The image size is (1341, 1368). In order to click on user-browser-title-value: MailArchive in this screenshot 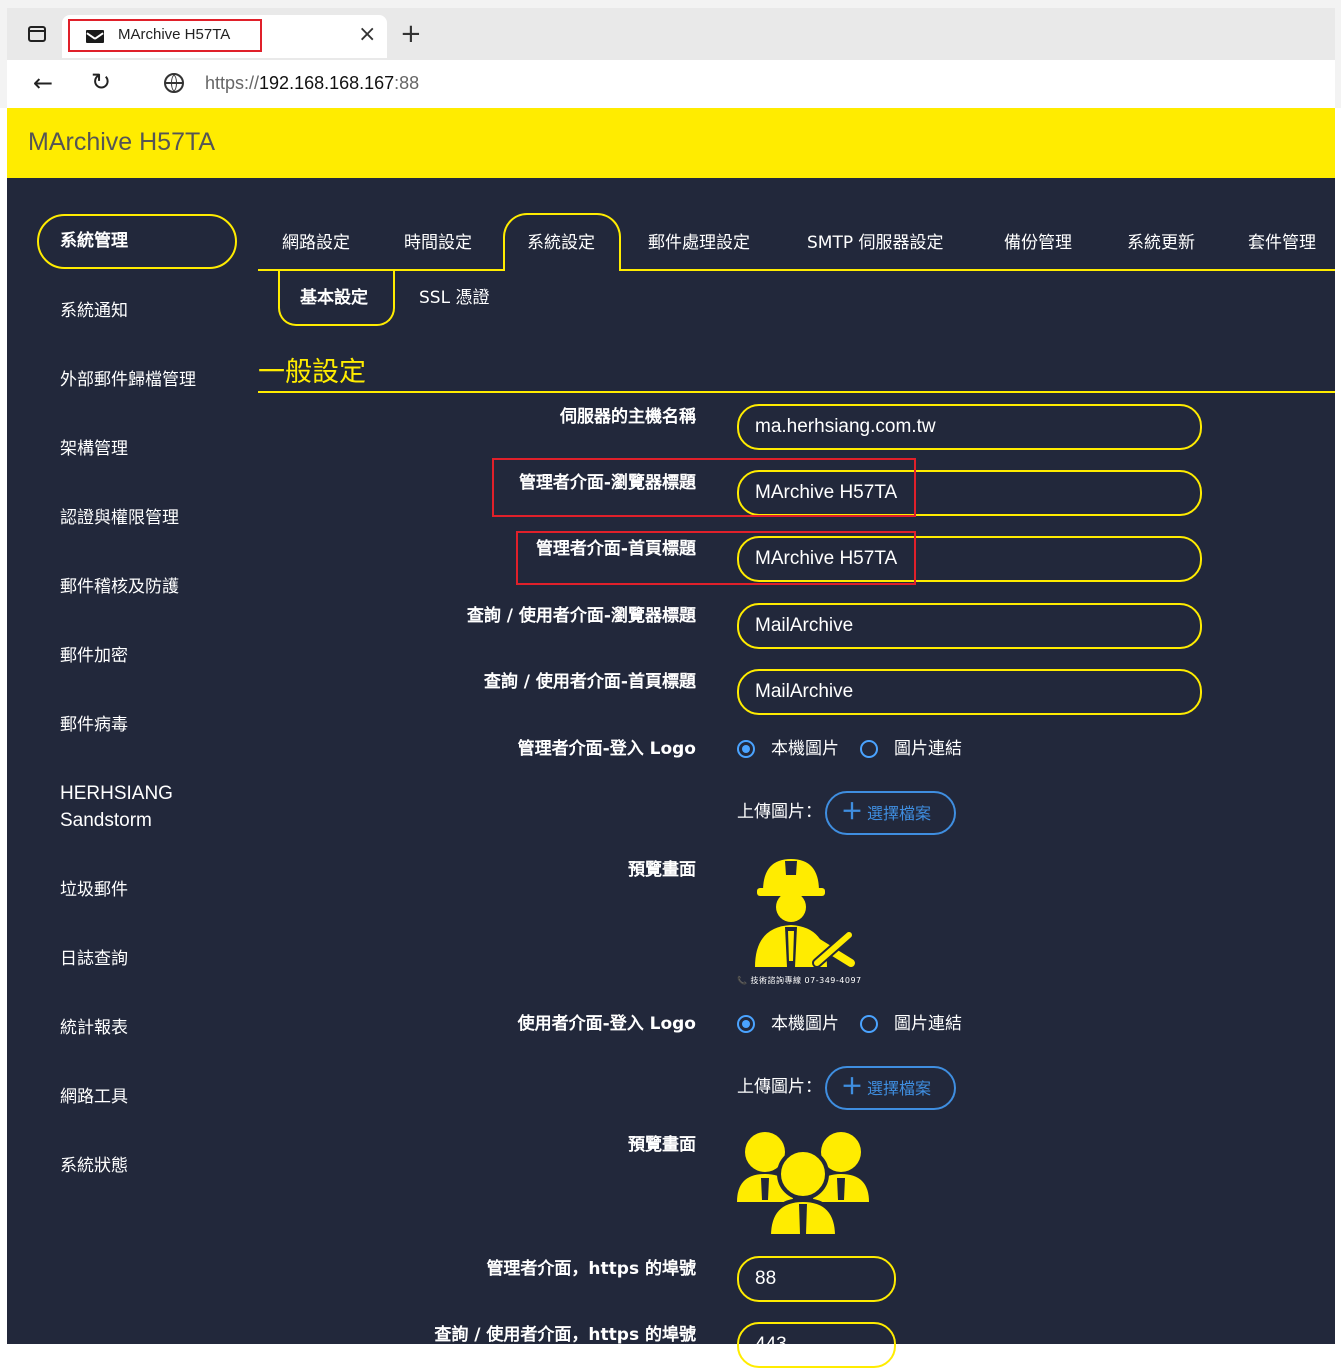, I will do `click(804, 625)`.